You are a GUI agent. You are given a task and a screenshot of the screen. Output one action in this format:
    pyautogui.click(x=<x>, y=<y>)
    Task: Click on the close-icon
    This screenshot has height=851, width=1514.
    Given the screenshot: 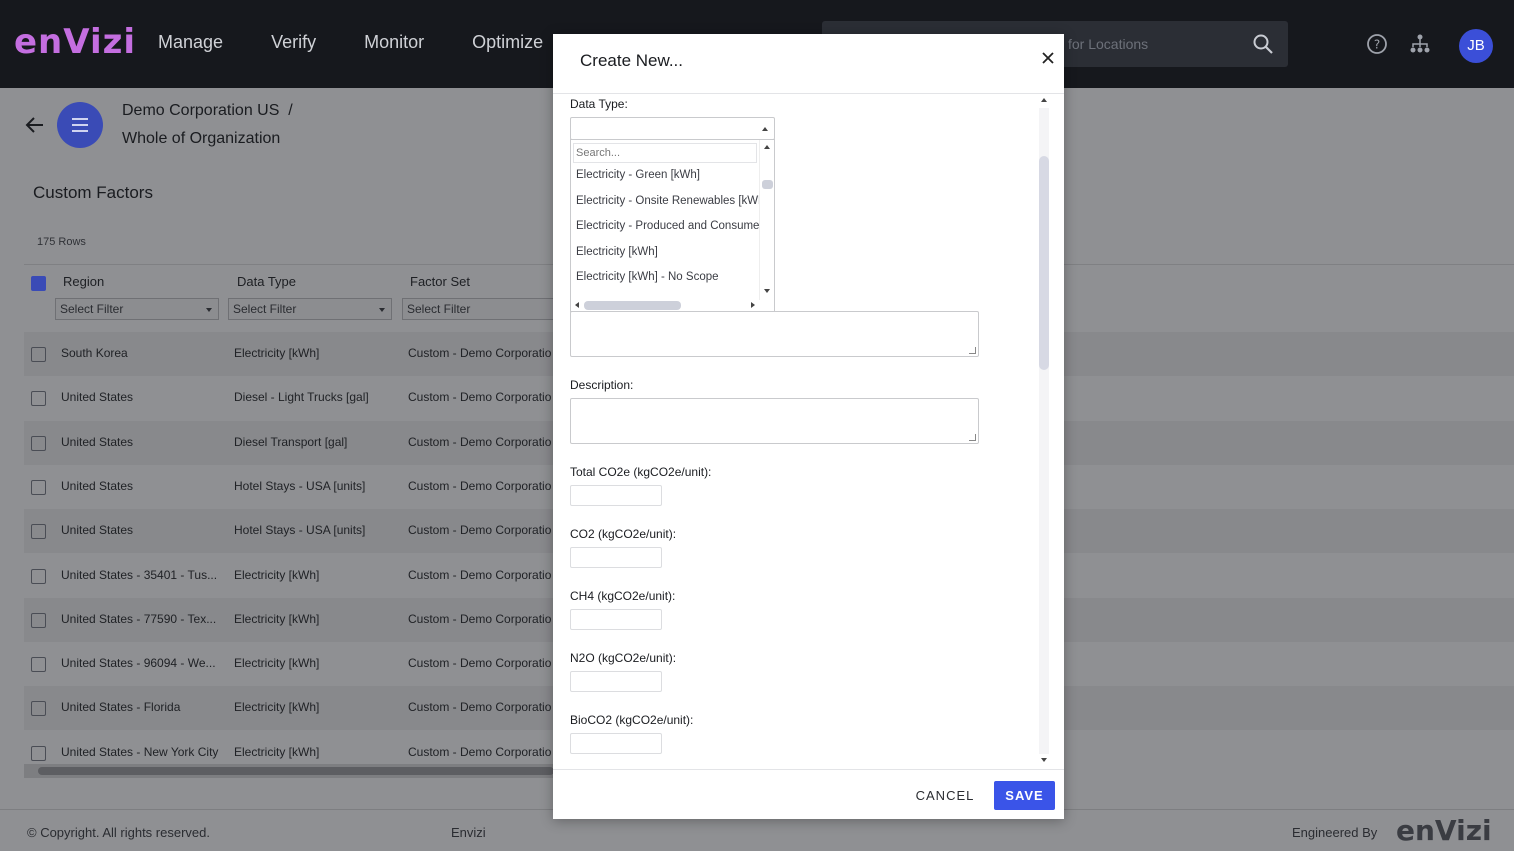 What is the action you would take?
    pyautogui.click(x=1048, y=58)
    